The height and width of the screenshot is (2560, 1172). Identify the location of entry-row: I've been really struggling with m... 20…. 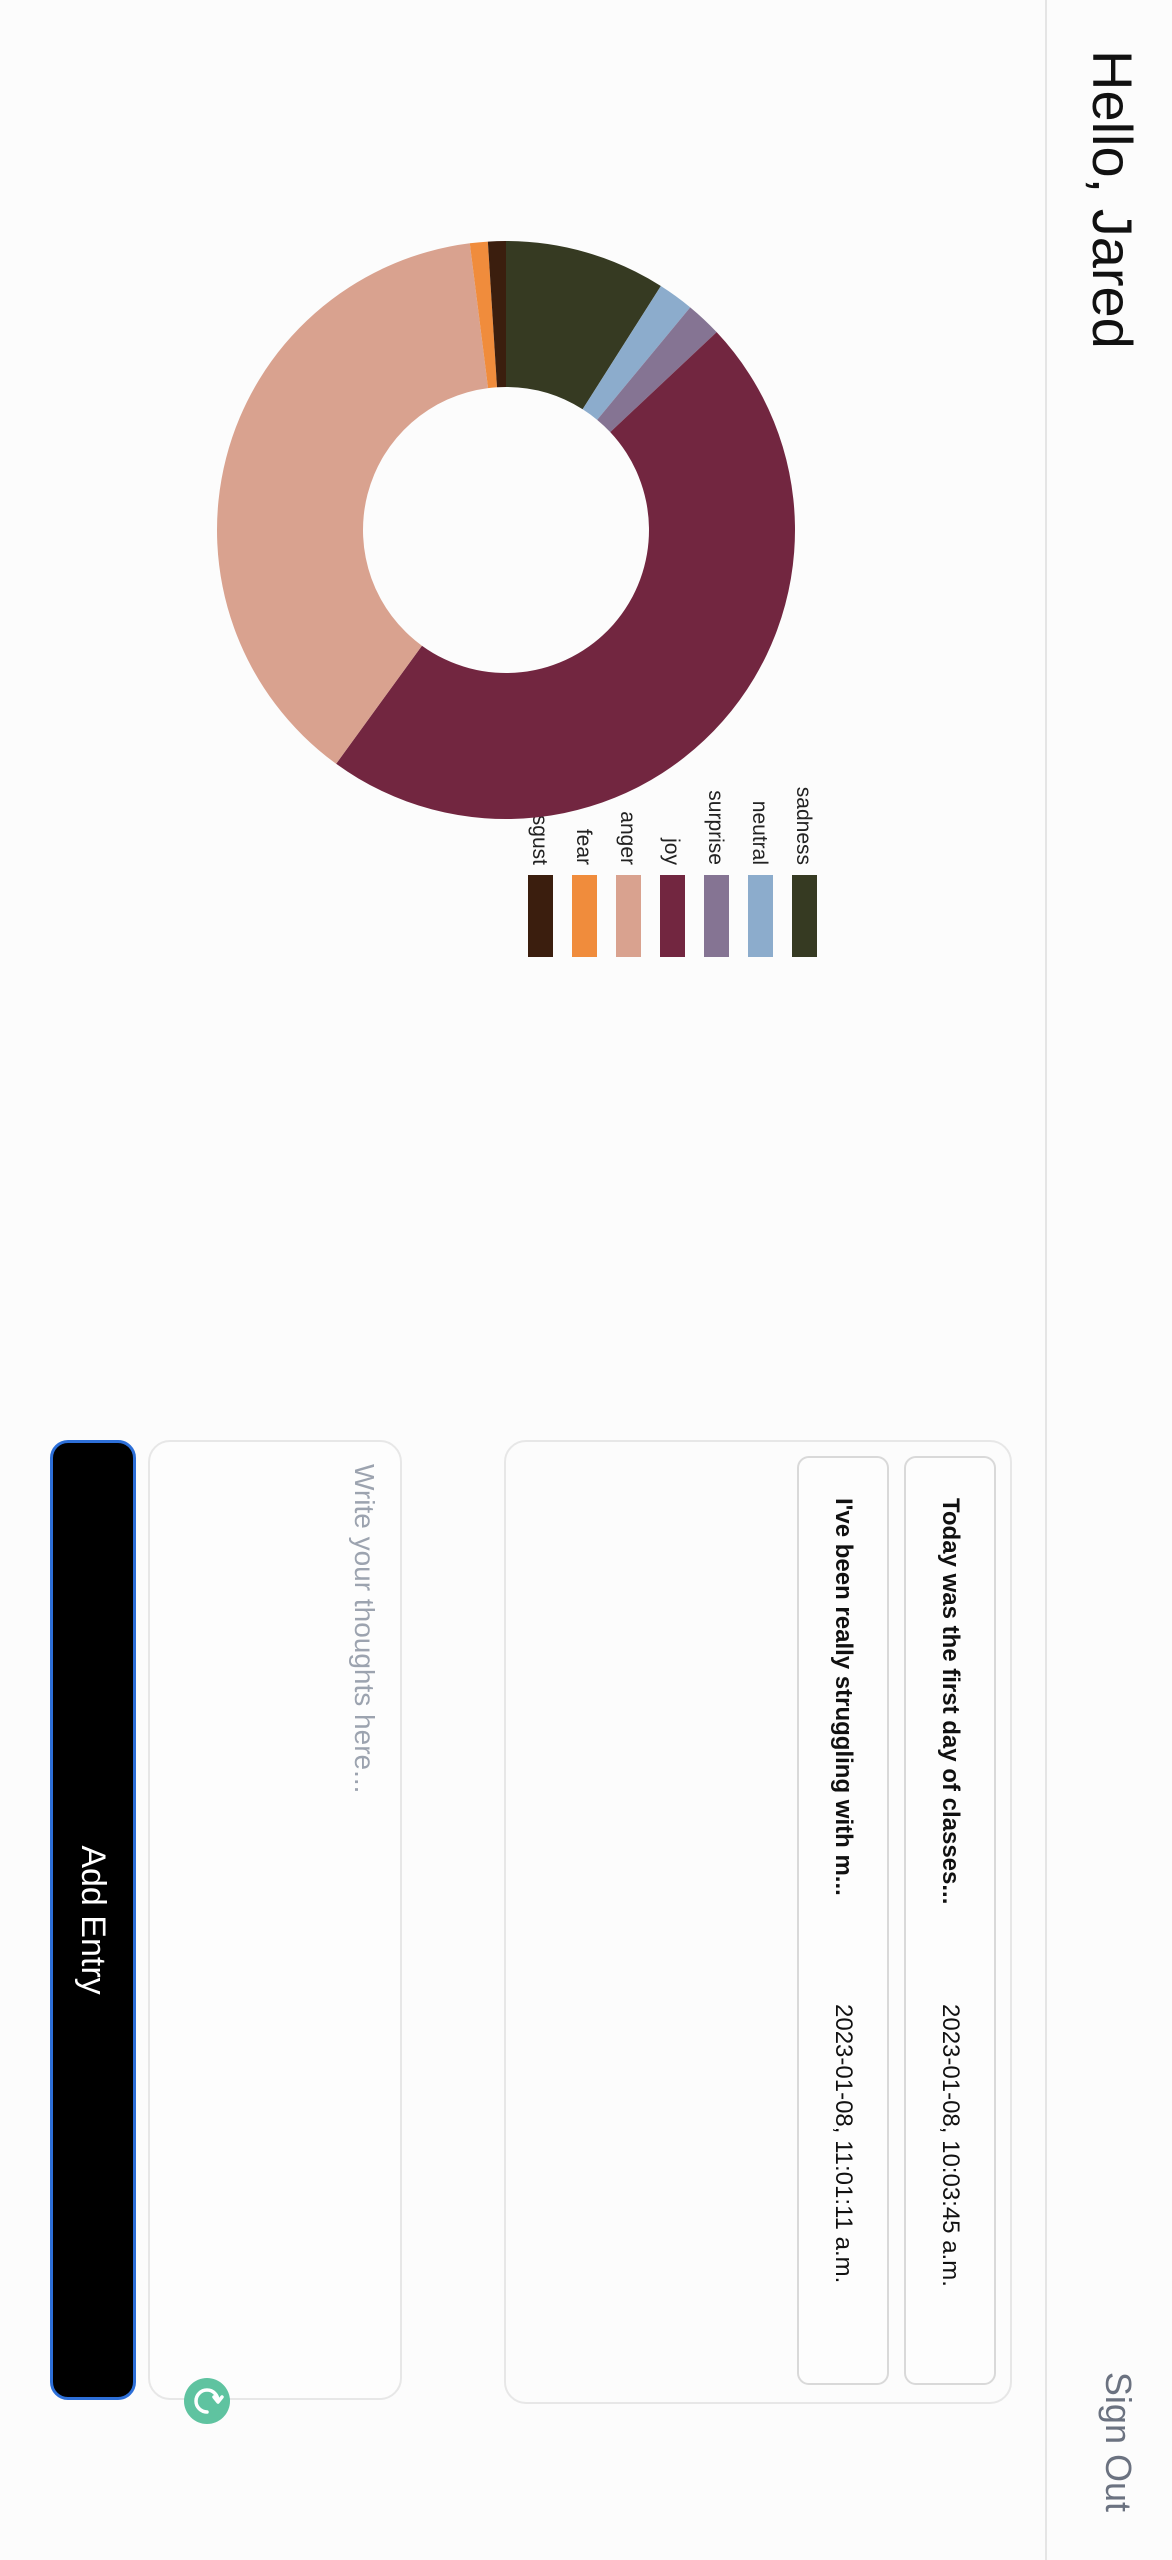
(843, 1920).